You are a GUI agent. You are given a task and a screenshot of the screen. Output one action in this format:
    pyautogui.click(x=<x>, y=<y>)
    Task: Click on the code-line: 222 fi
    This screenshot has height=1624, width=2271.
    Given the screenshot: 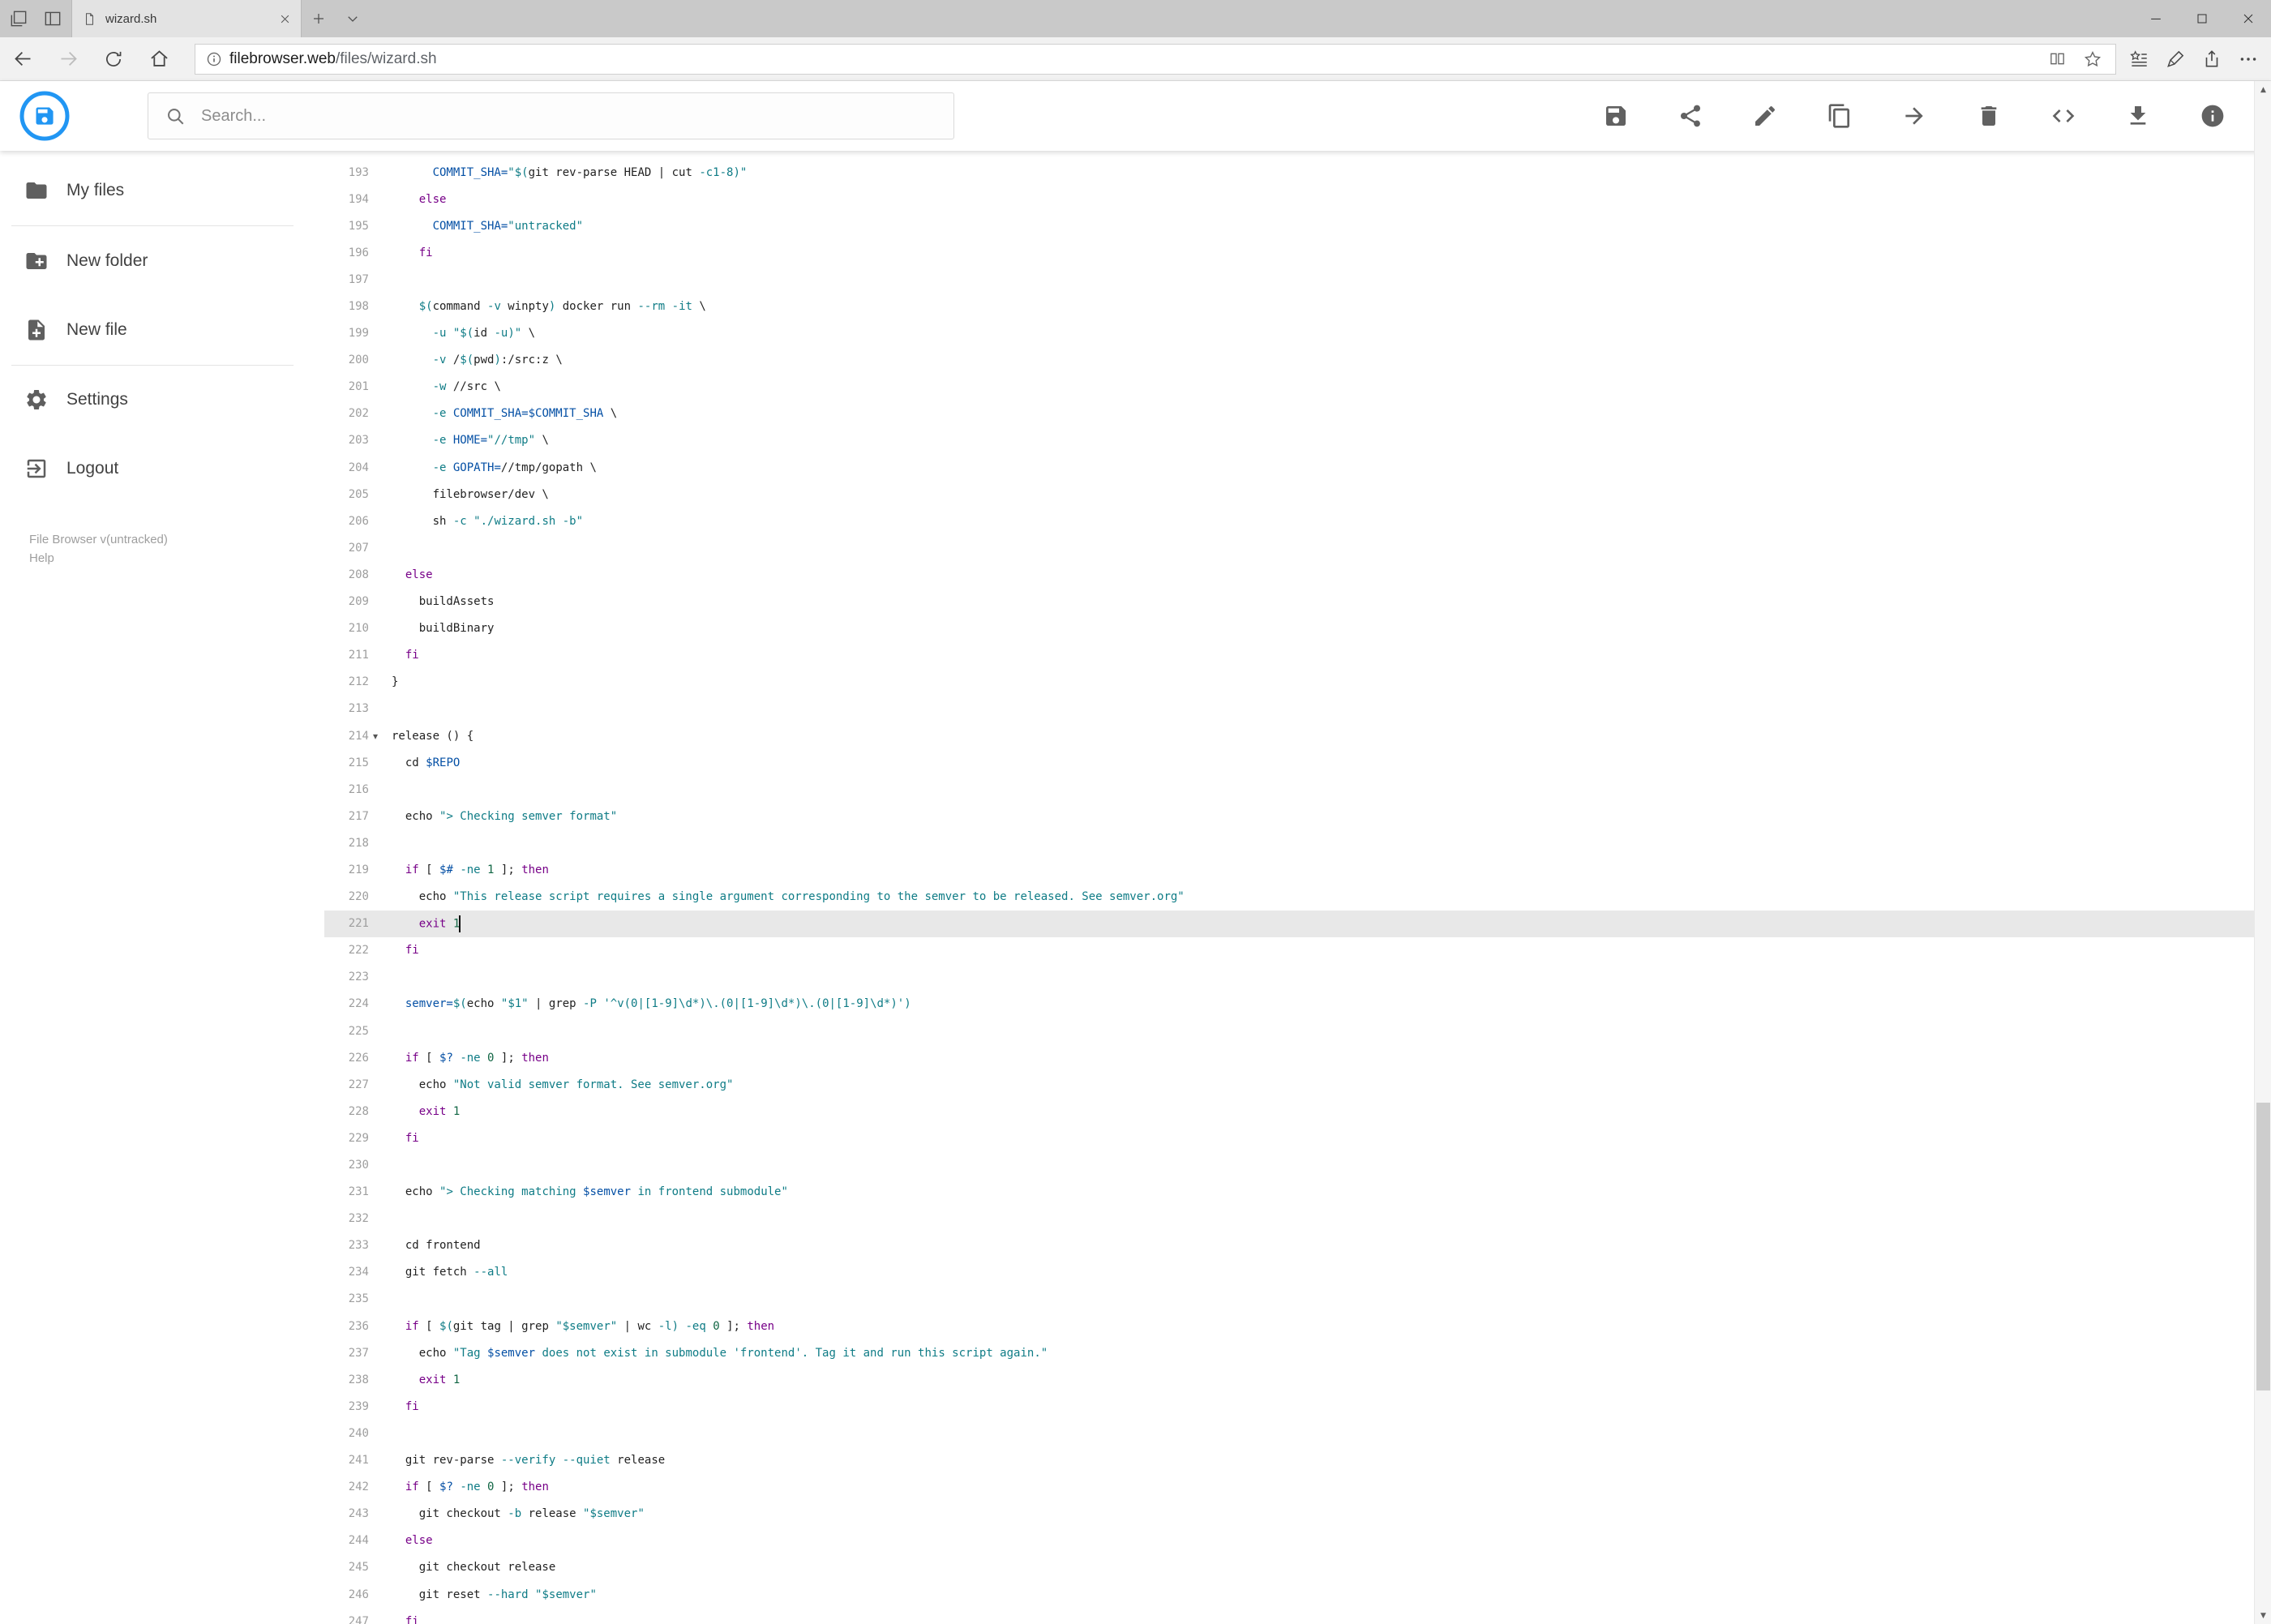 What is the action you would take?
    pyautogui.click(x=1289, y=951)
    